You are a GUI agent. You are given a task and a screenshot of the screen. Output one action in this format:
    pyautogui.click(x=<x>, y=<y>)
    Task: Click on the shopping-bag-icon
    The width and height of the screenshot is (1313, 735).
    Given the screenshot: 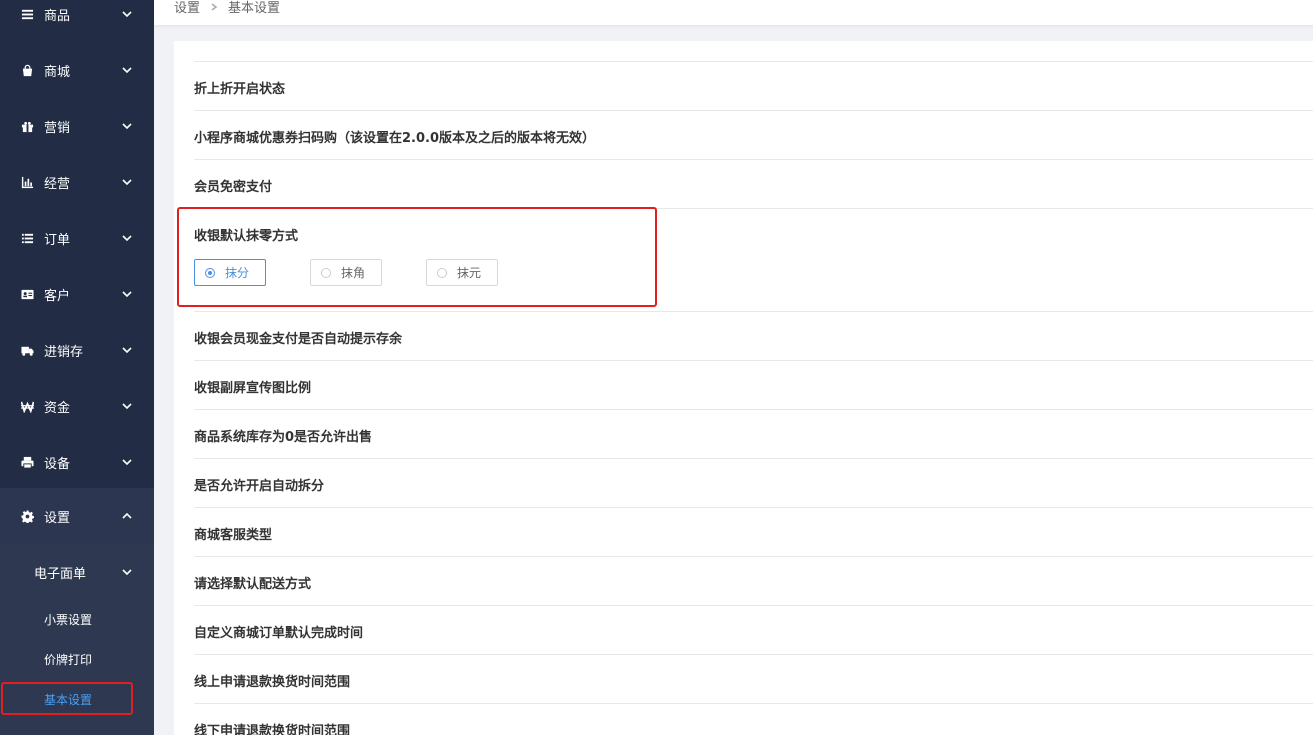 What is the action you would take?
    pyautogui.click(x=27, y=70)
    